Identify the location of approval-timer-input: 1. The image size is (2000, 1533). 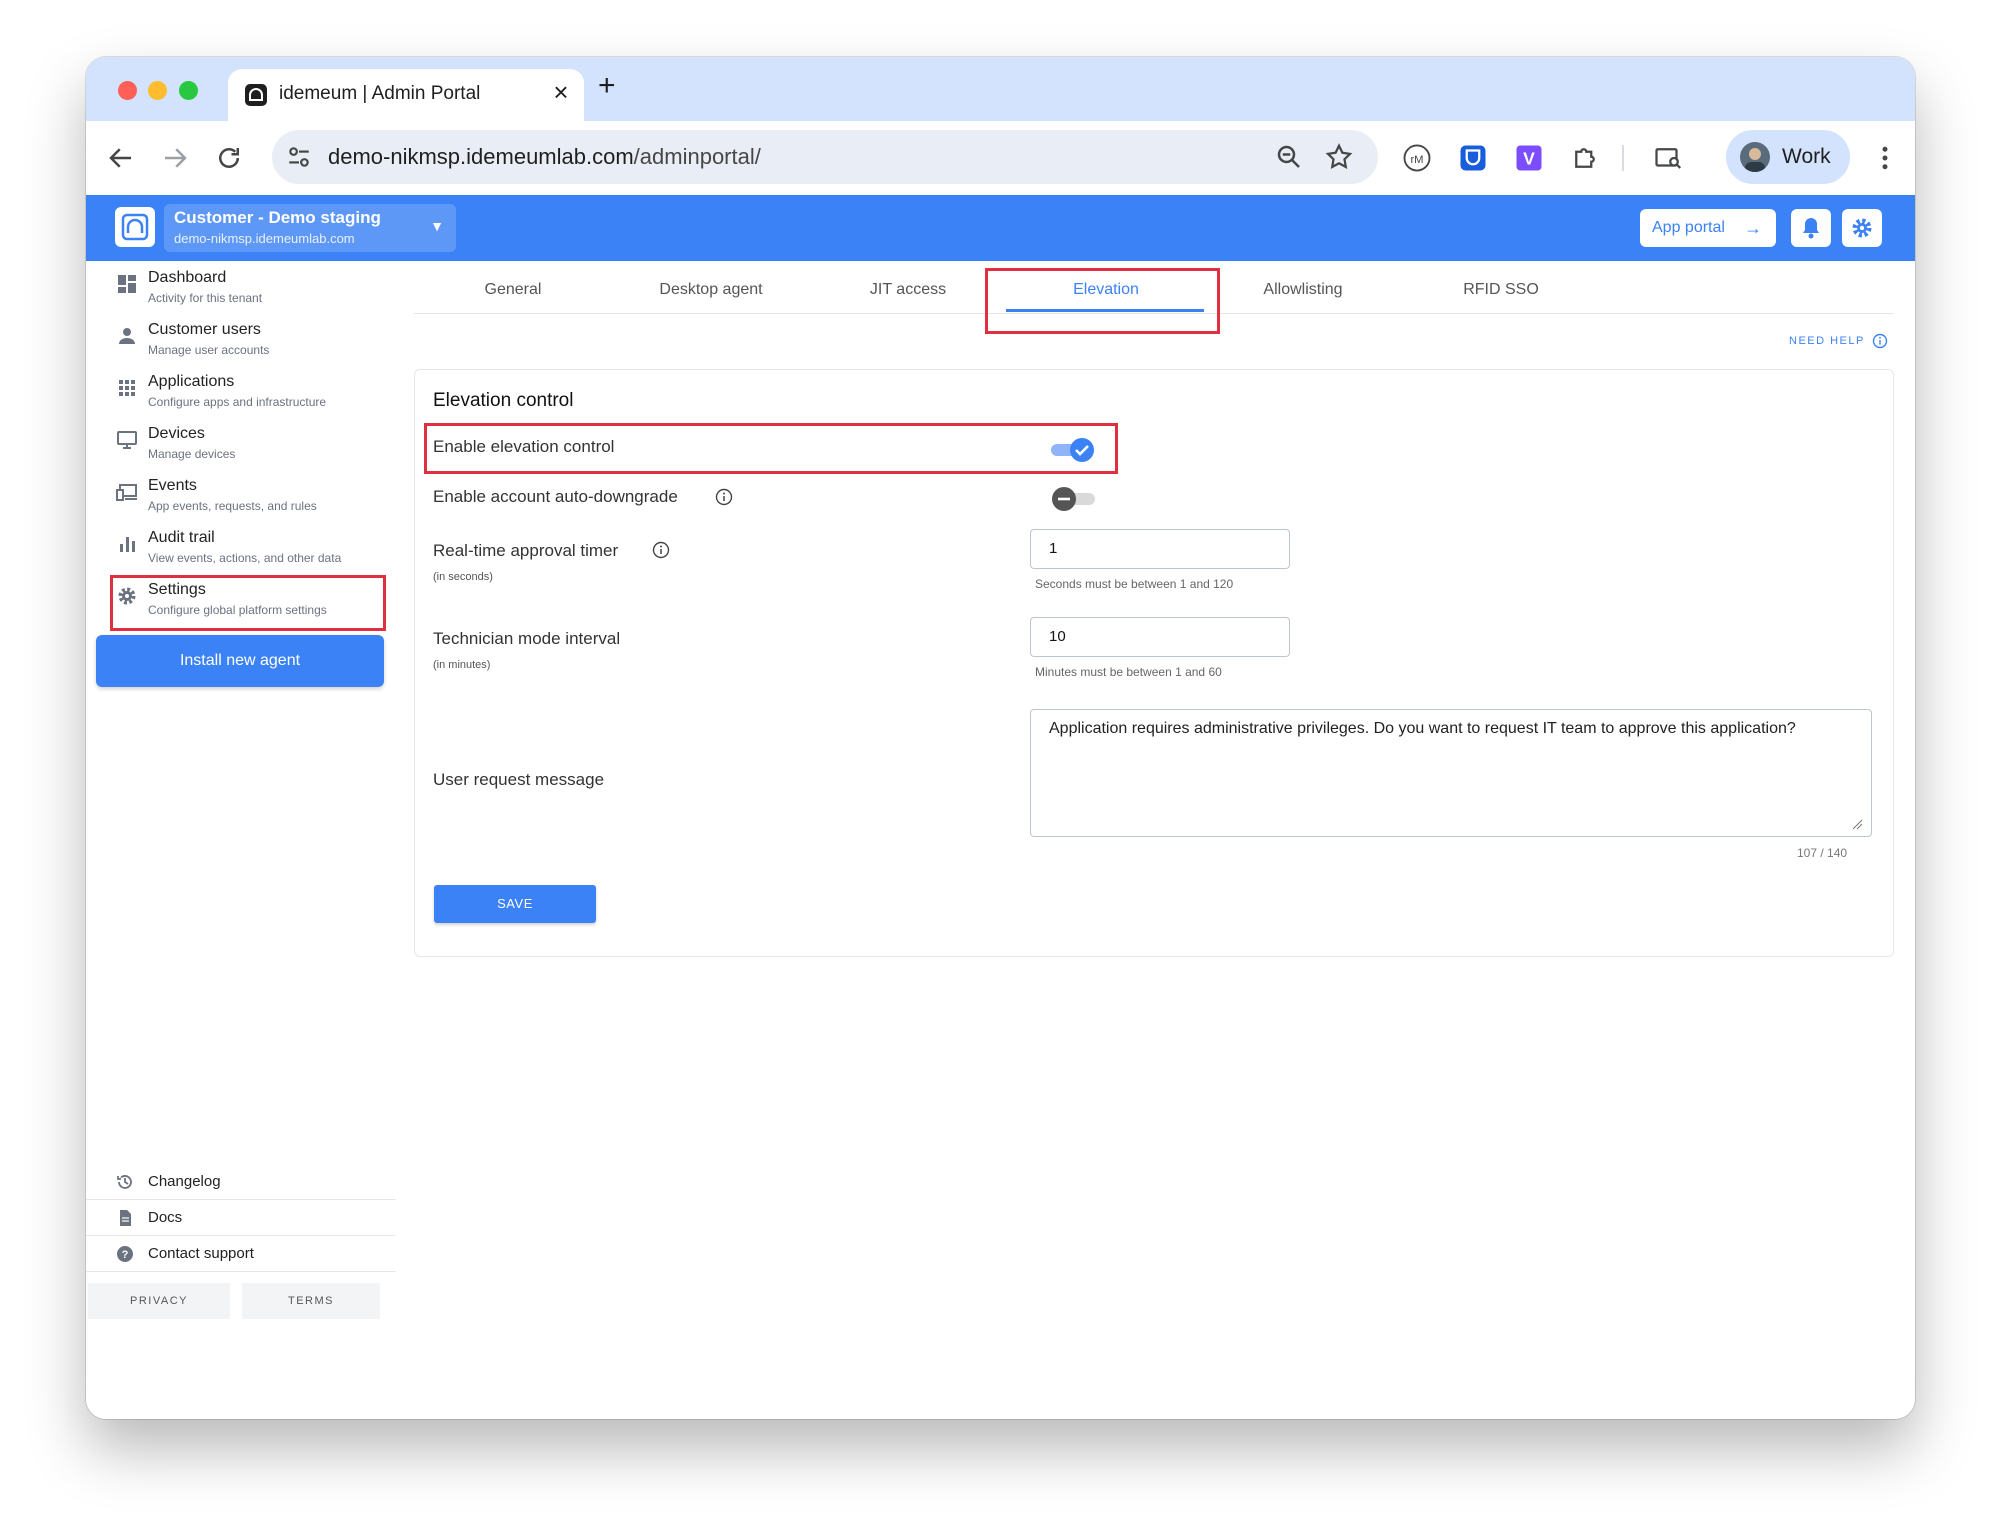
(1160, 549).